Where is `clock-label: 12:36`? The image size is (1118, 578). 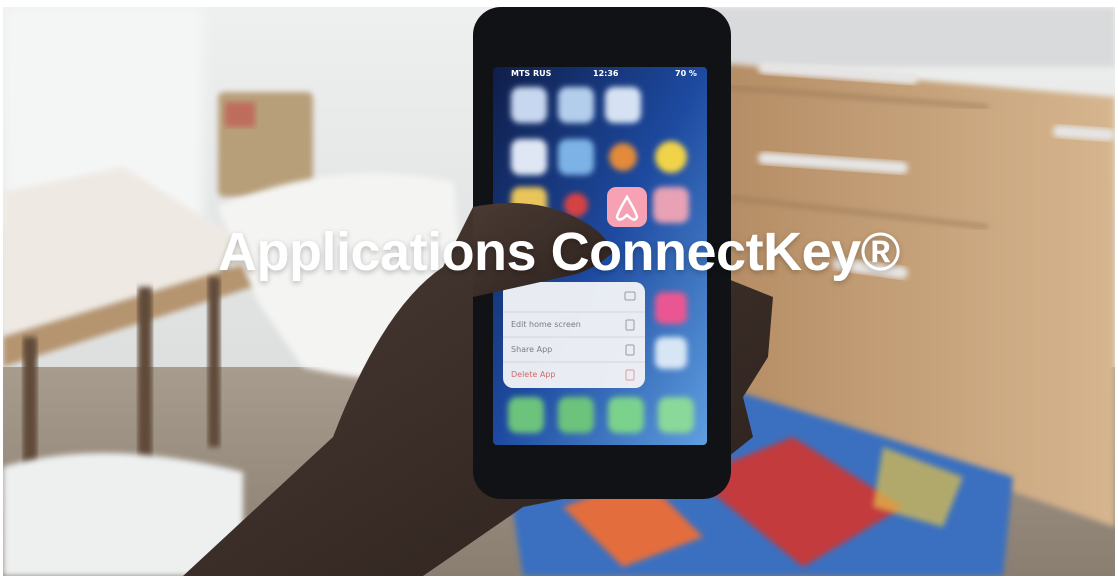
clock-label: 12:36 is located at coordinates (606, 73).